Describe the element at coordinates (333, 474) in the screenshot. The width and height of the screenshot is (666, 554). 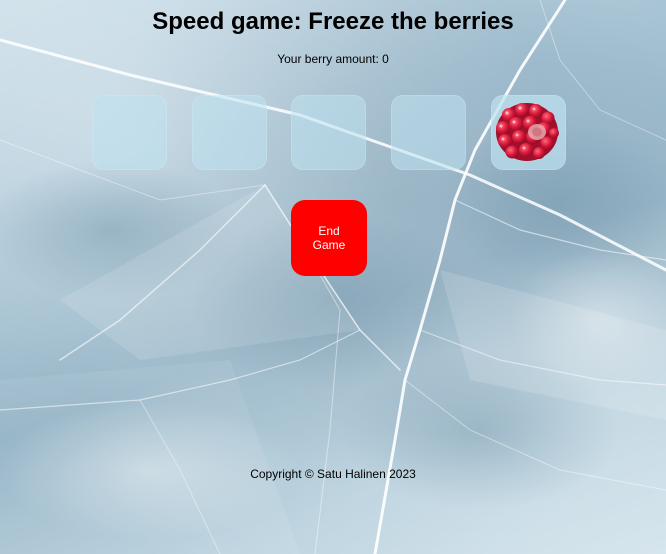
I see `footer-copyright: Copyright © Satu Halinen 2023` at that location.